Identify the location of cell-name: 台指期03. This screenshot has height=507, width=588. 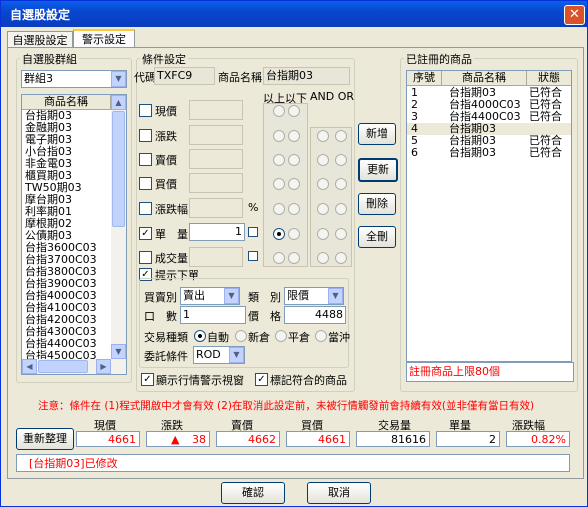
(472, 152).